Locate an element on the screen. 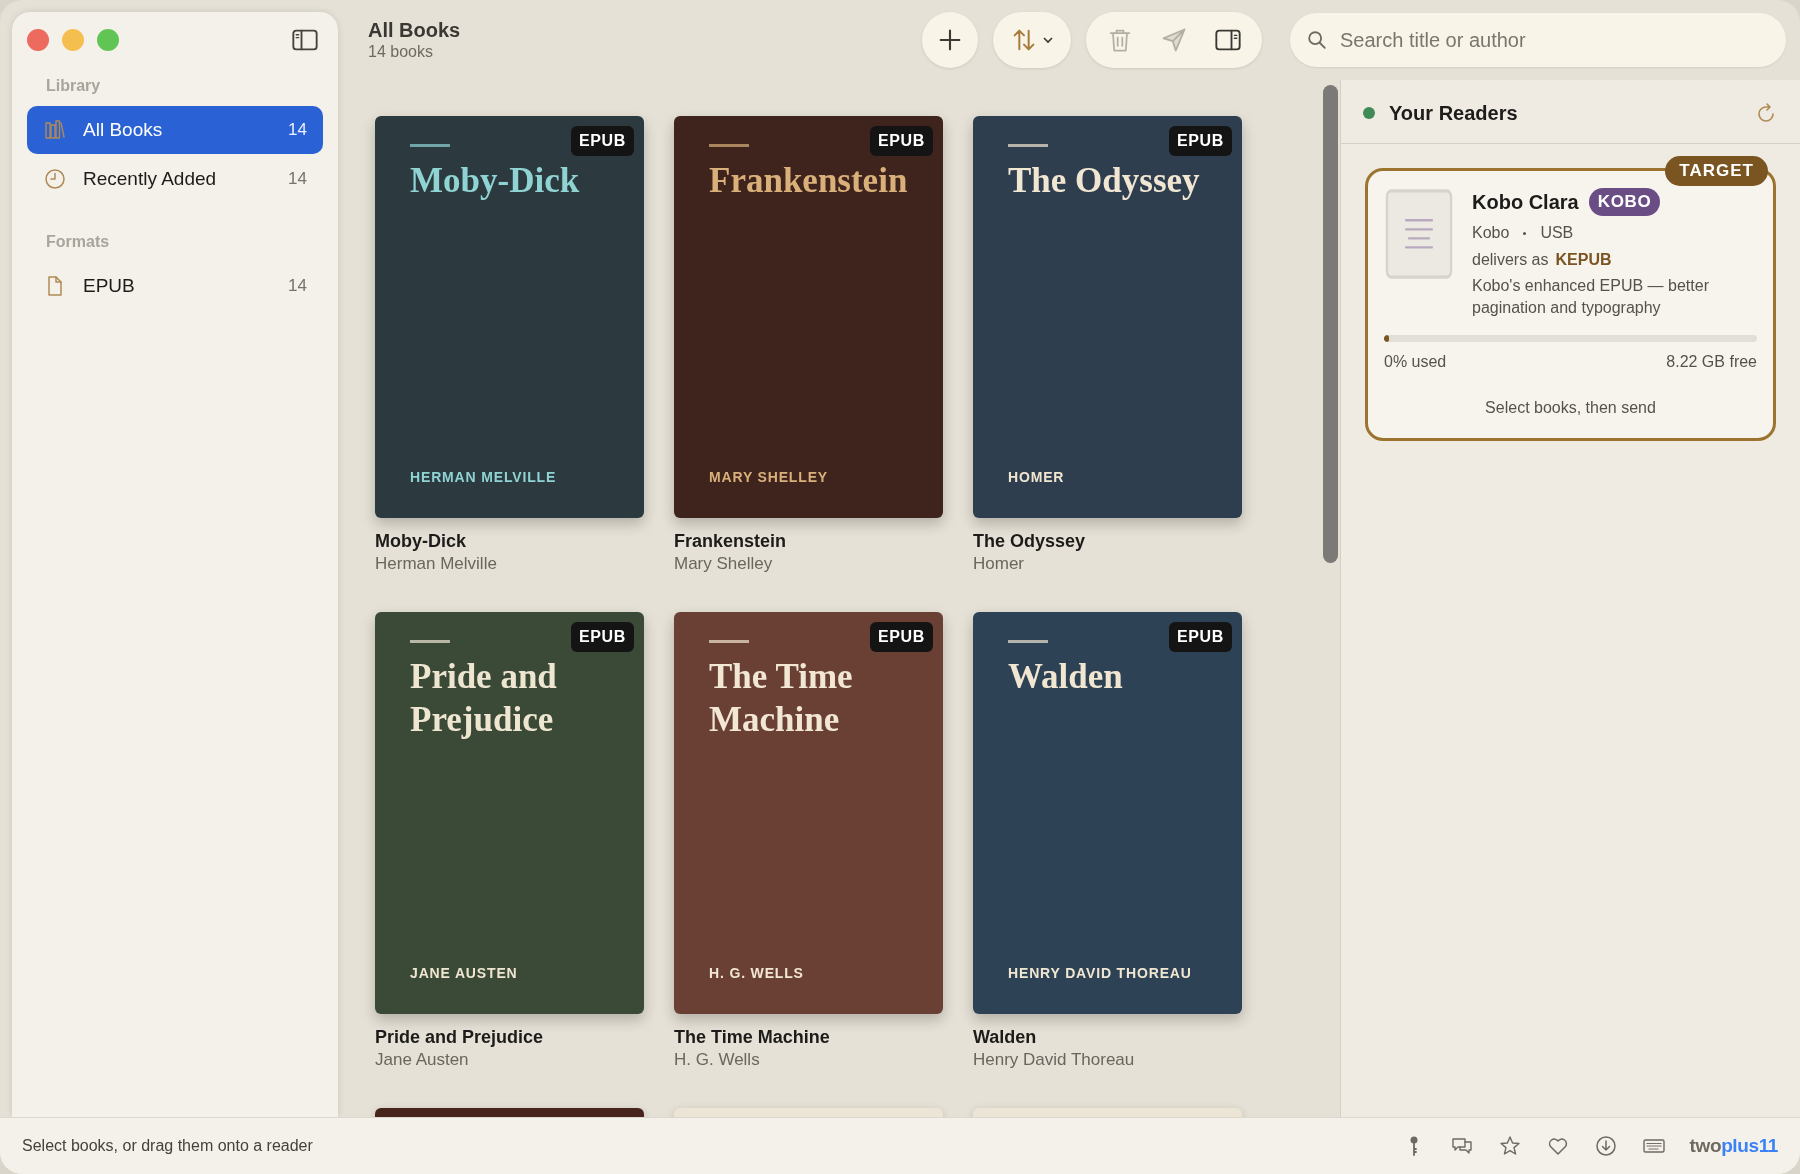 The image size is (1800, 1174). book-cover: EPUB Pride and Prejudice JANE AUSTEN is located at coordinates (509, 813).